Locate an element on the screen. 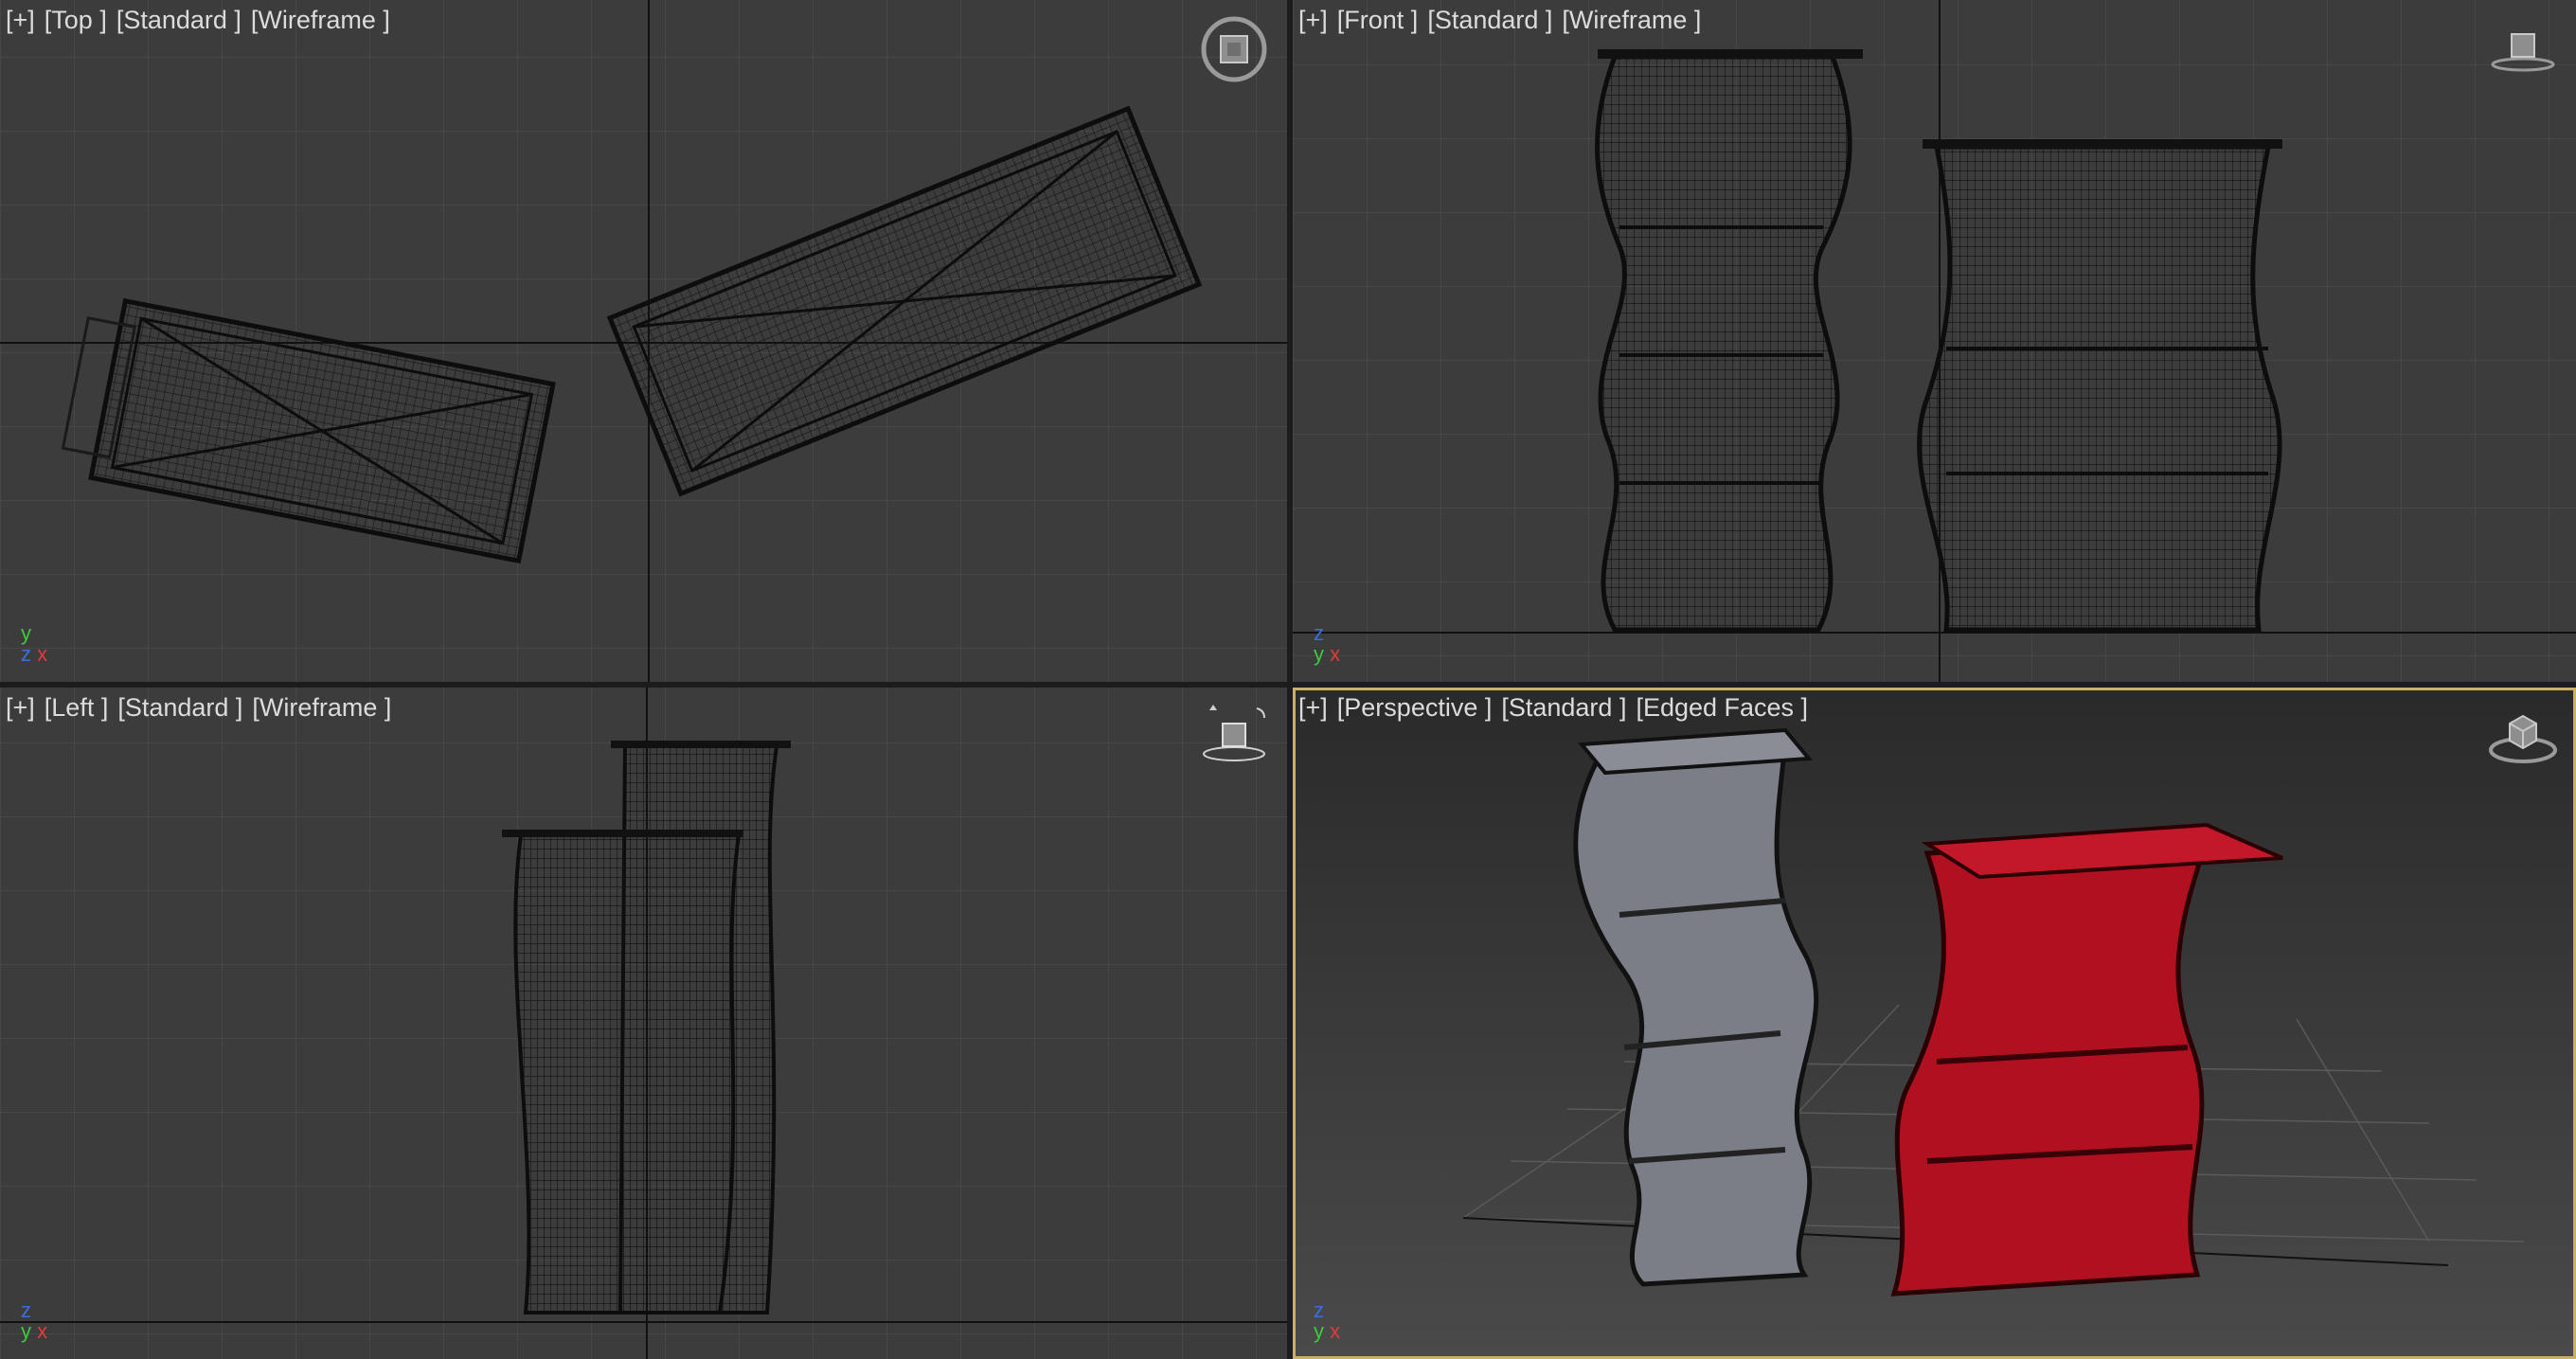 The width and height of the screenshot is (2576, 1359). viewport-label-front: [+] [Front ] [Standard ] [Wireframe ] is located at coordinates (1499, 20).